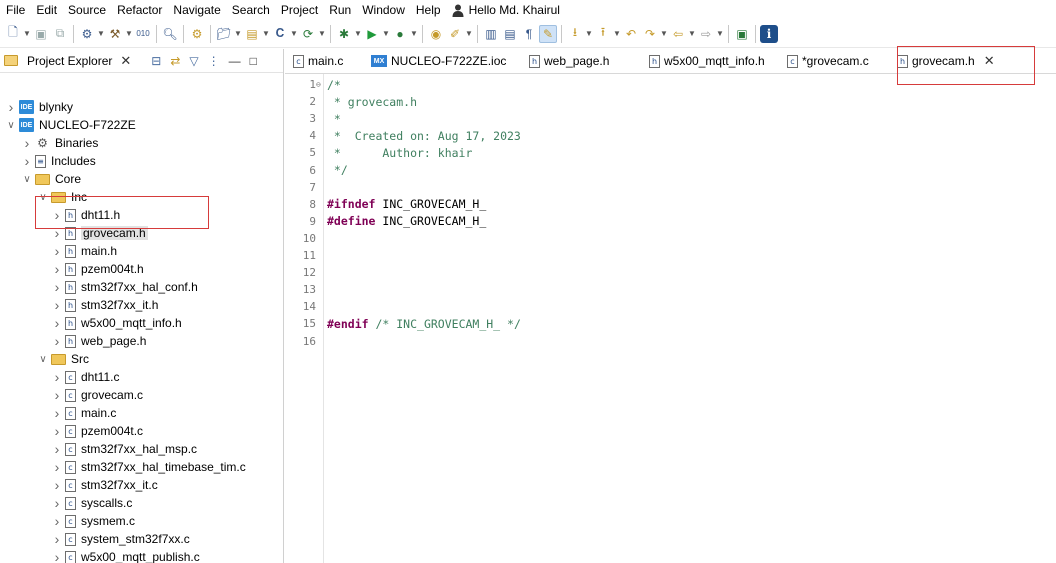 This screenshot has width=1056, height=563. I want to click on tab-w5x00-mqtt-info-h: h w5x00_mqtt_info.h, so click(710, 61).